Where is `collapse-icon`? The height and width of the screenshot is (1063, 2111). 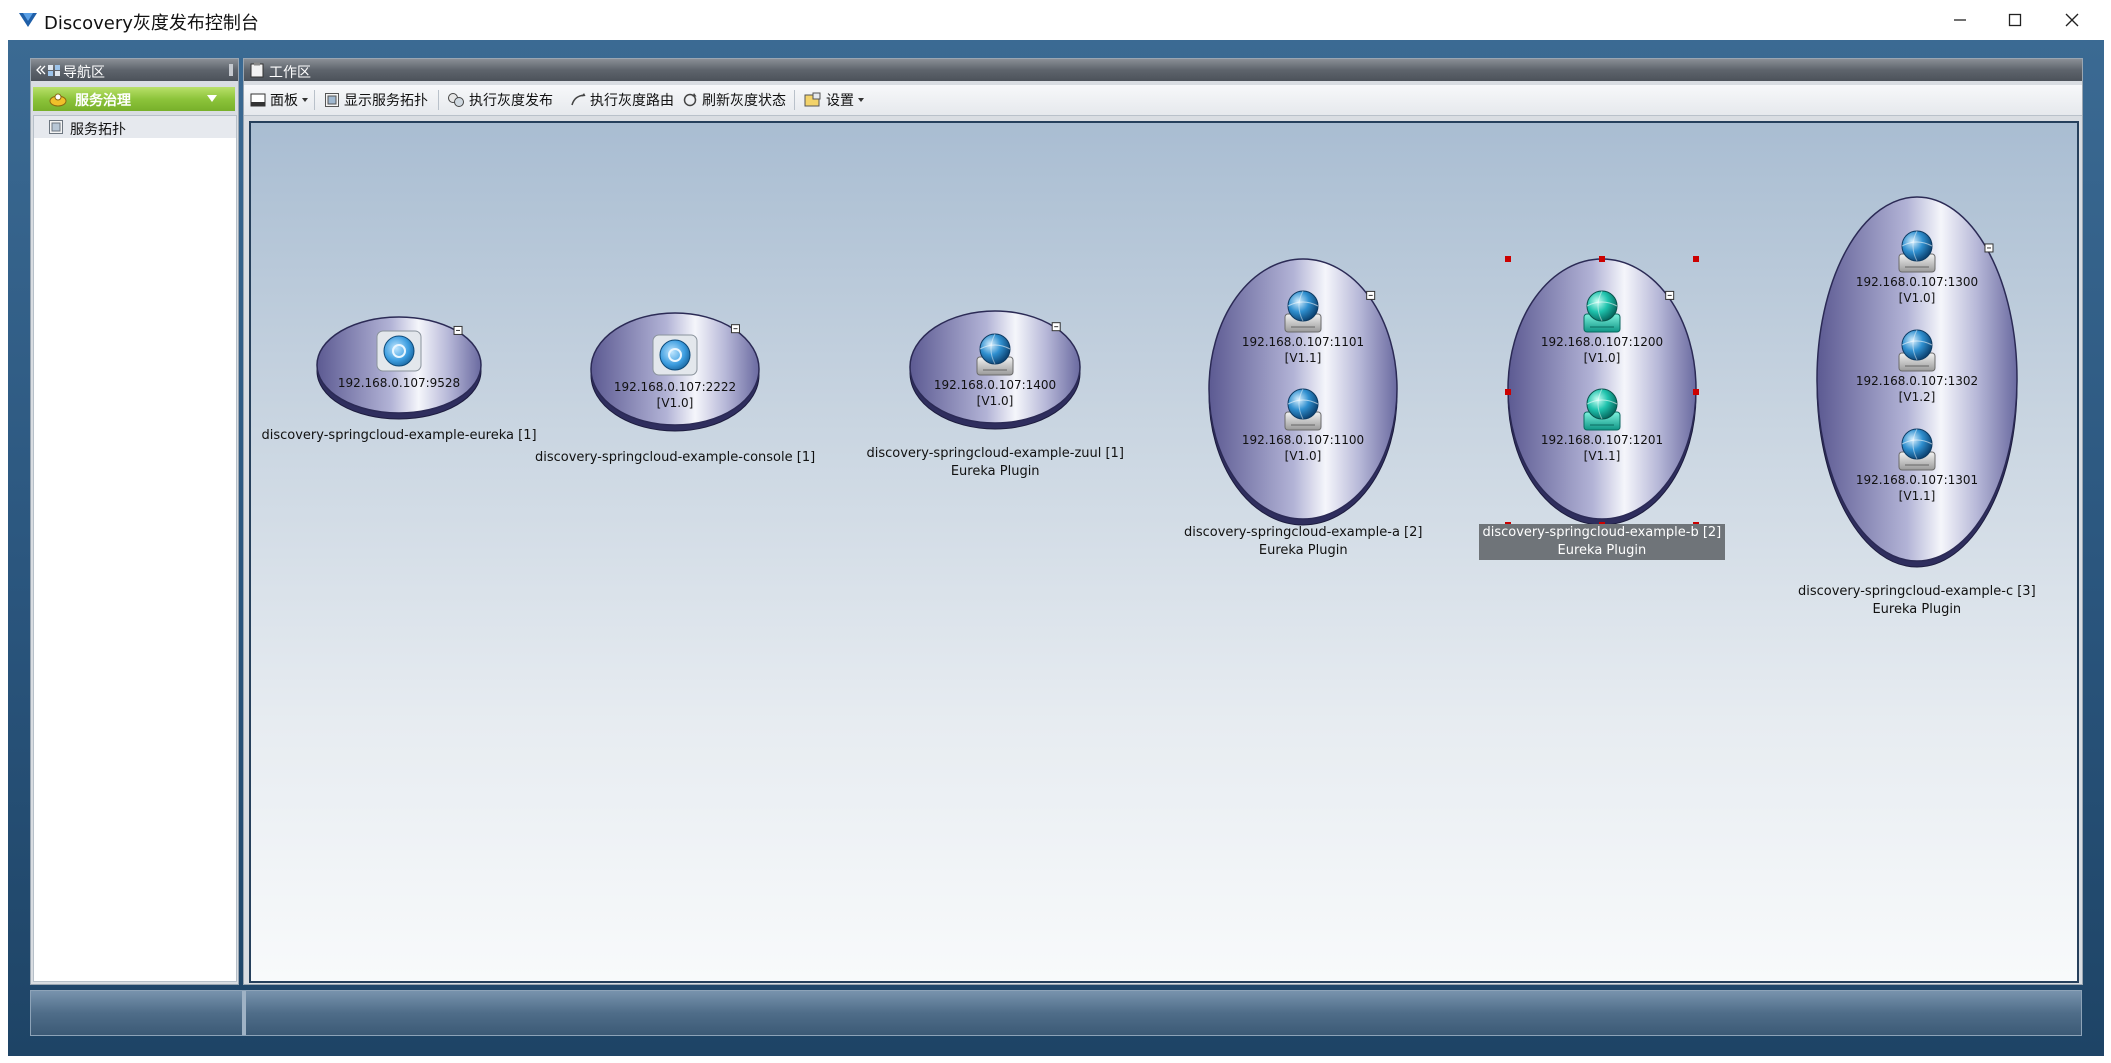
collapse-icon is located at coordinates (41, 70).